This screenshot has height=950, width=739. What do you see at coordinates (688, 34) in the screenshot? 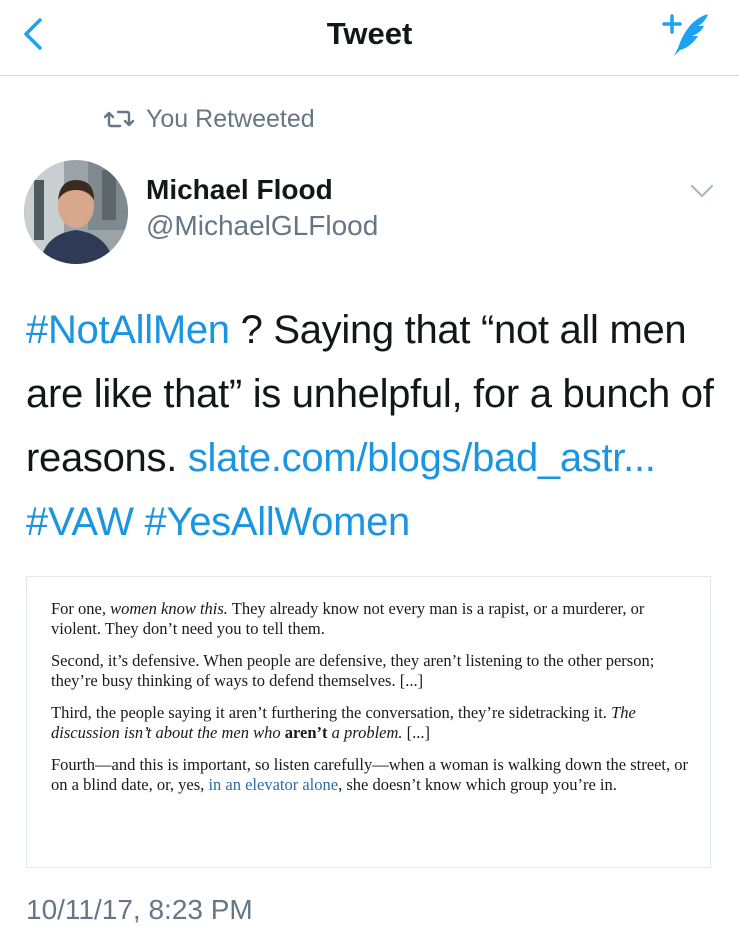
I see `compose-tweet-icon` at bounding box center [688, 34].